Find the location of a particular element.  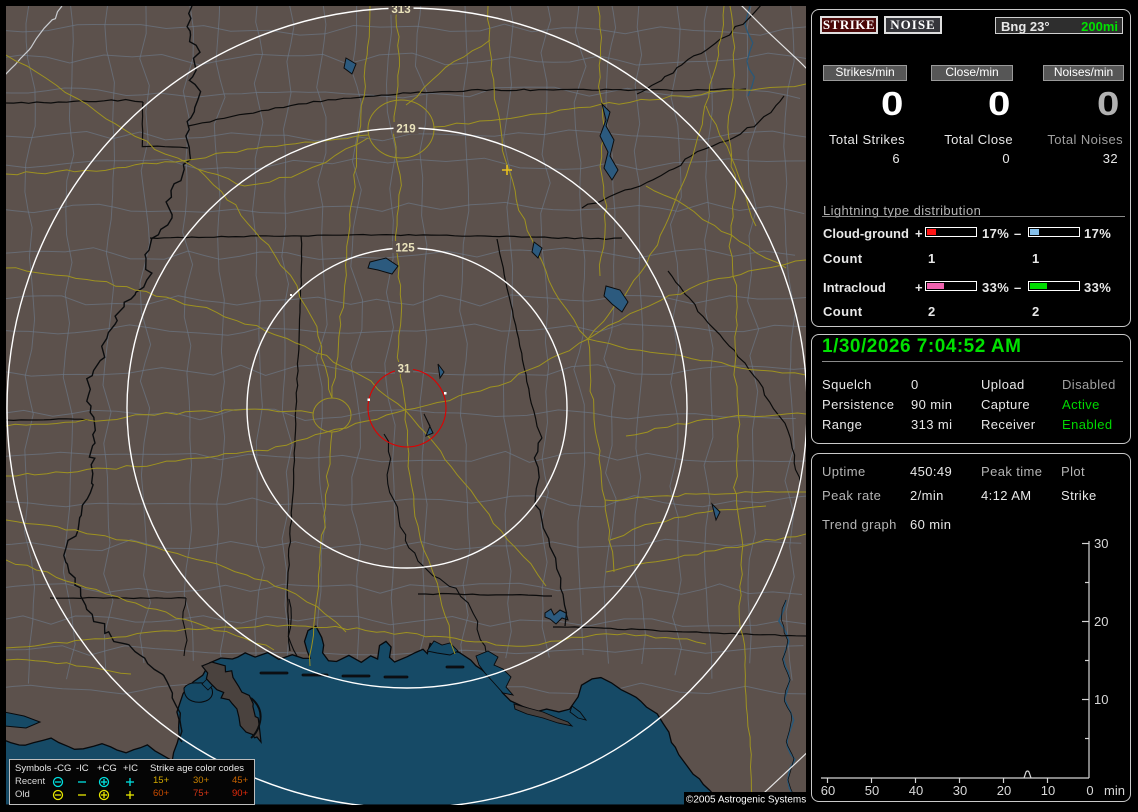

svg-text: ©2005 Astrogenic Systems is located at coordinates (746, 800).